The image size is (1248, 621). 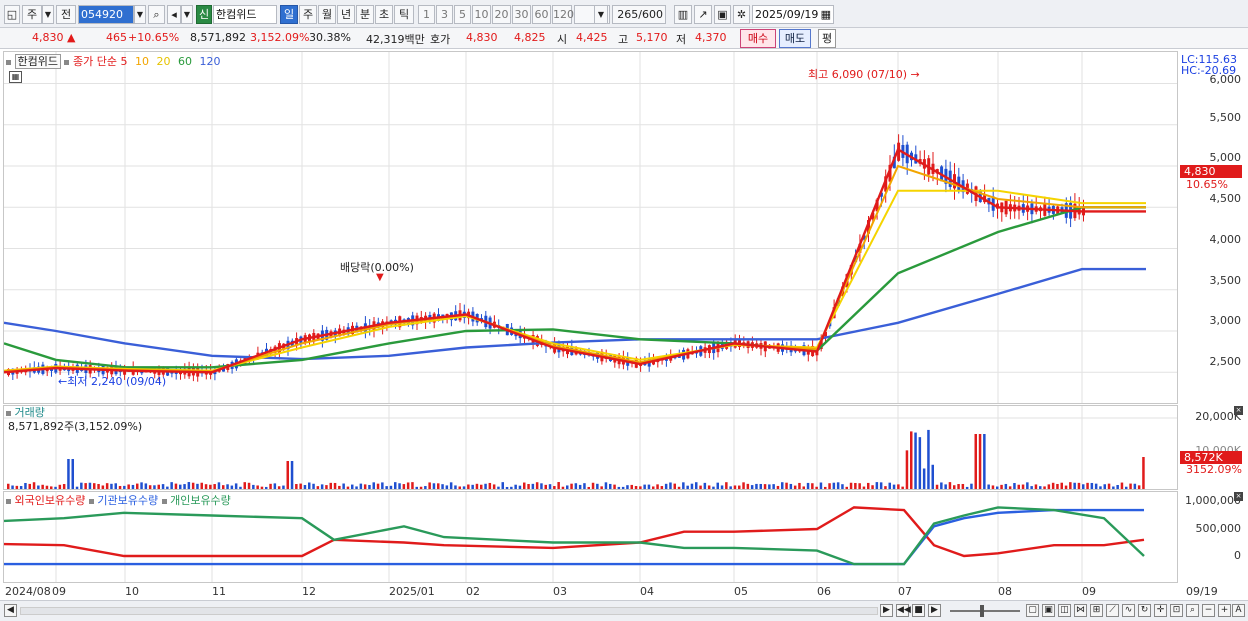 I want to click on dividend-arrow-icon: ▼, so click(x=380, y=277).